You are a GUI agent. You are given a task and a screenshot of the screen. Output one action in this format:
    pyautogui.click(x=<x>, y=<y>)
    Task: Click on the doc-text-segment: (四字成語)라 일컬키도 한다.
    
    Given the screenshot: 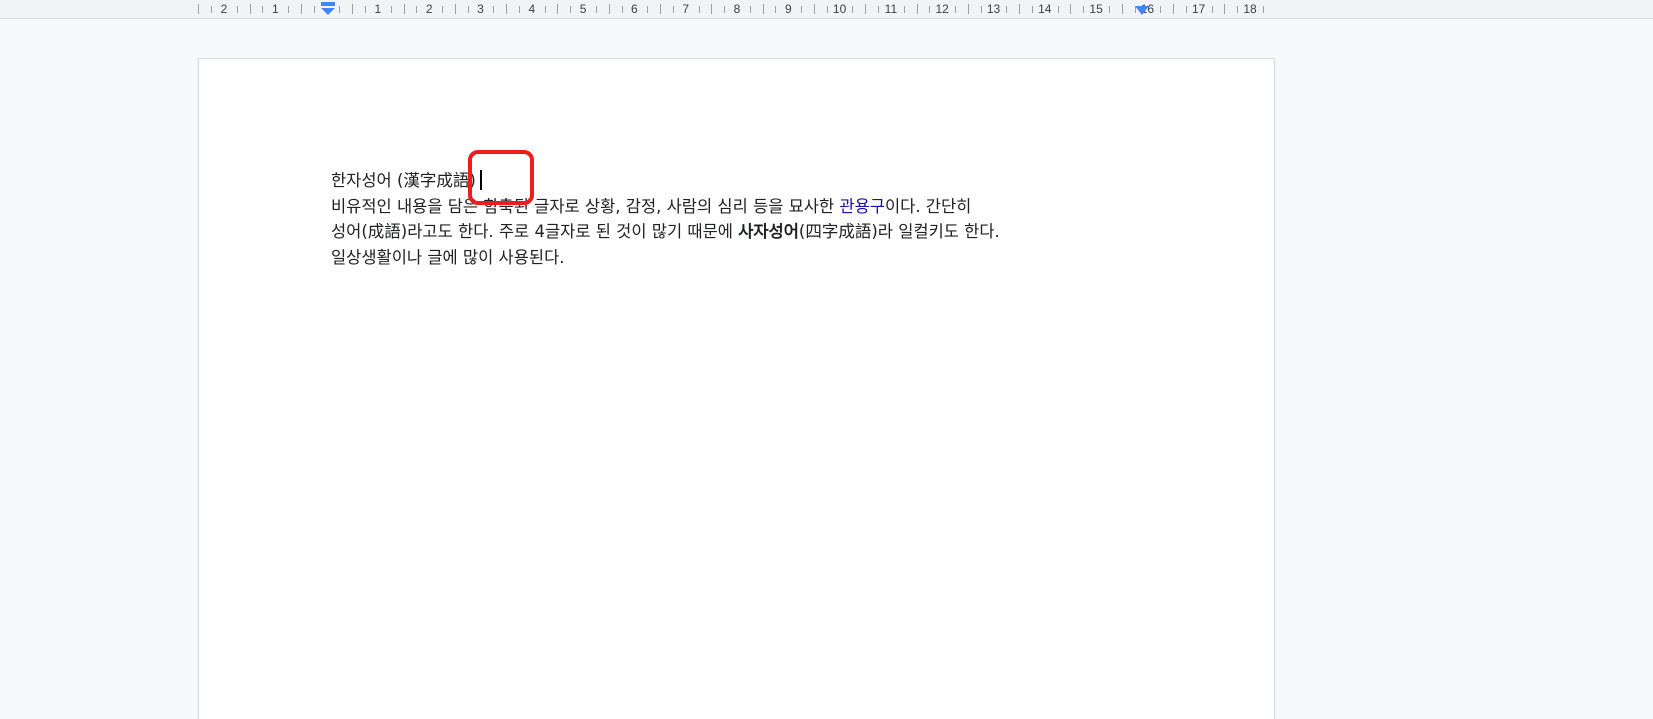 What is the action you would take?
    pyautogui.click(x=899, y=231)
    